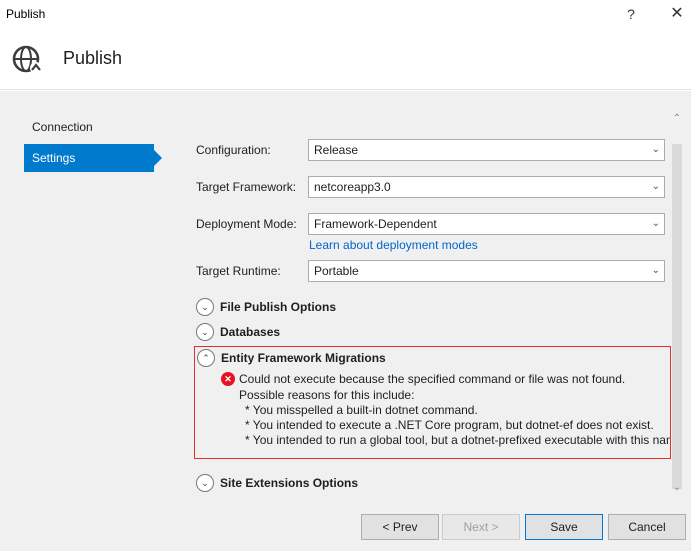 This screenshot has width=691, height=551. What do you see at coordinates (564, 527) in the screenshot?
I see `save-button: Save` at bounding box center [564, 527].